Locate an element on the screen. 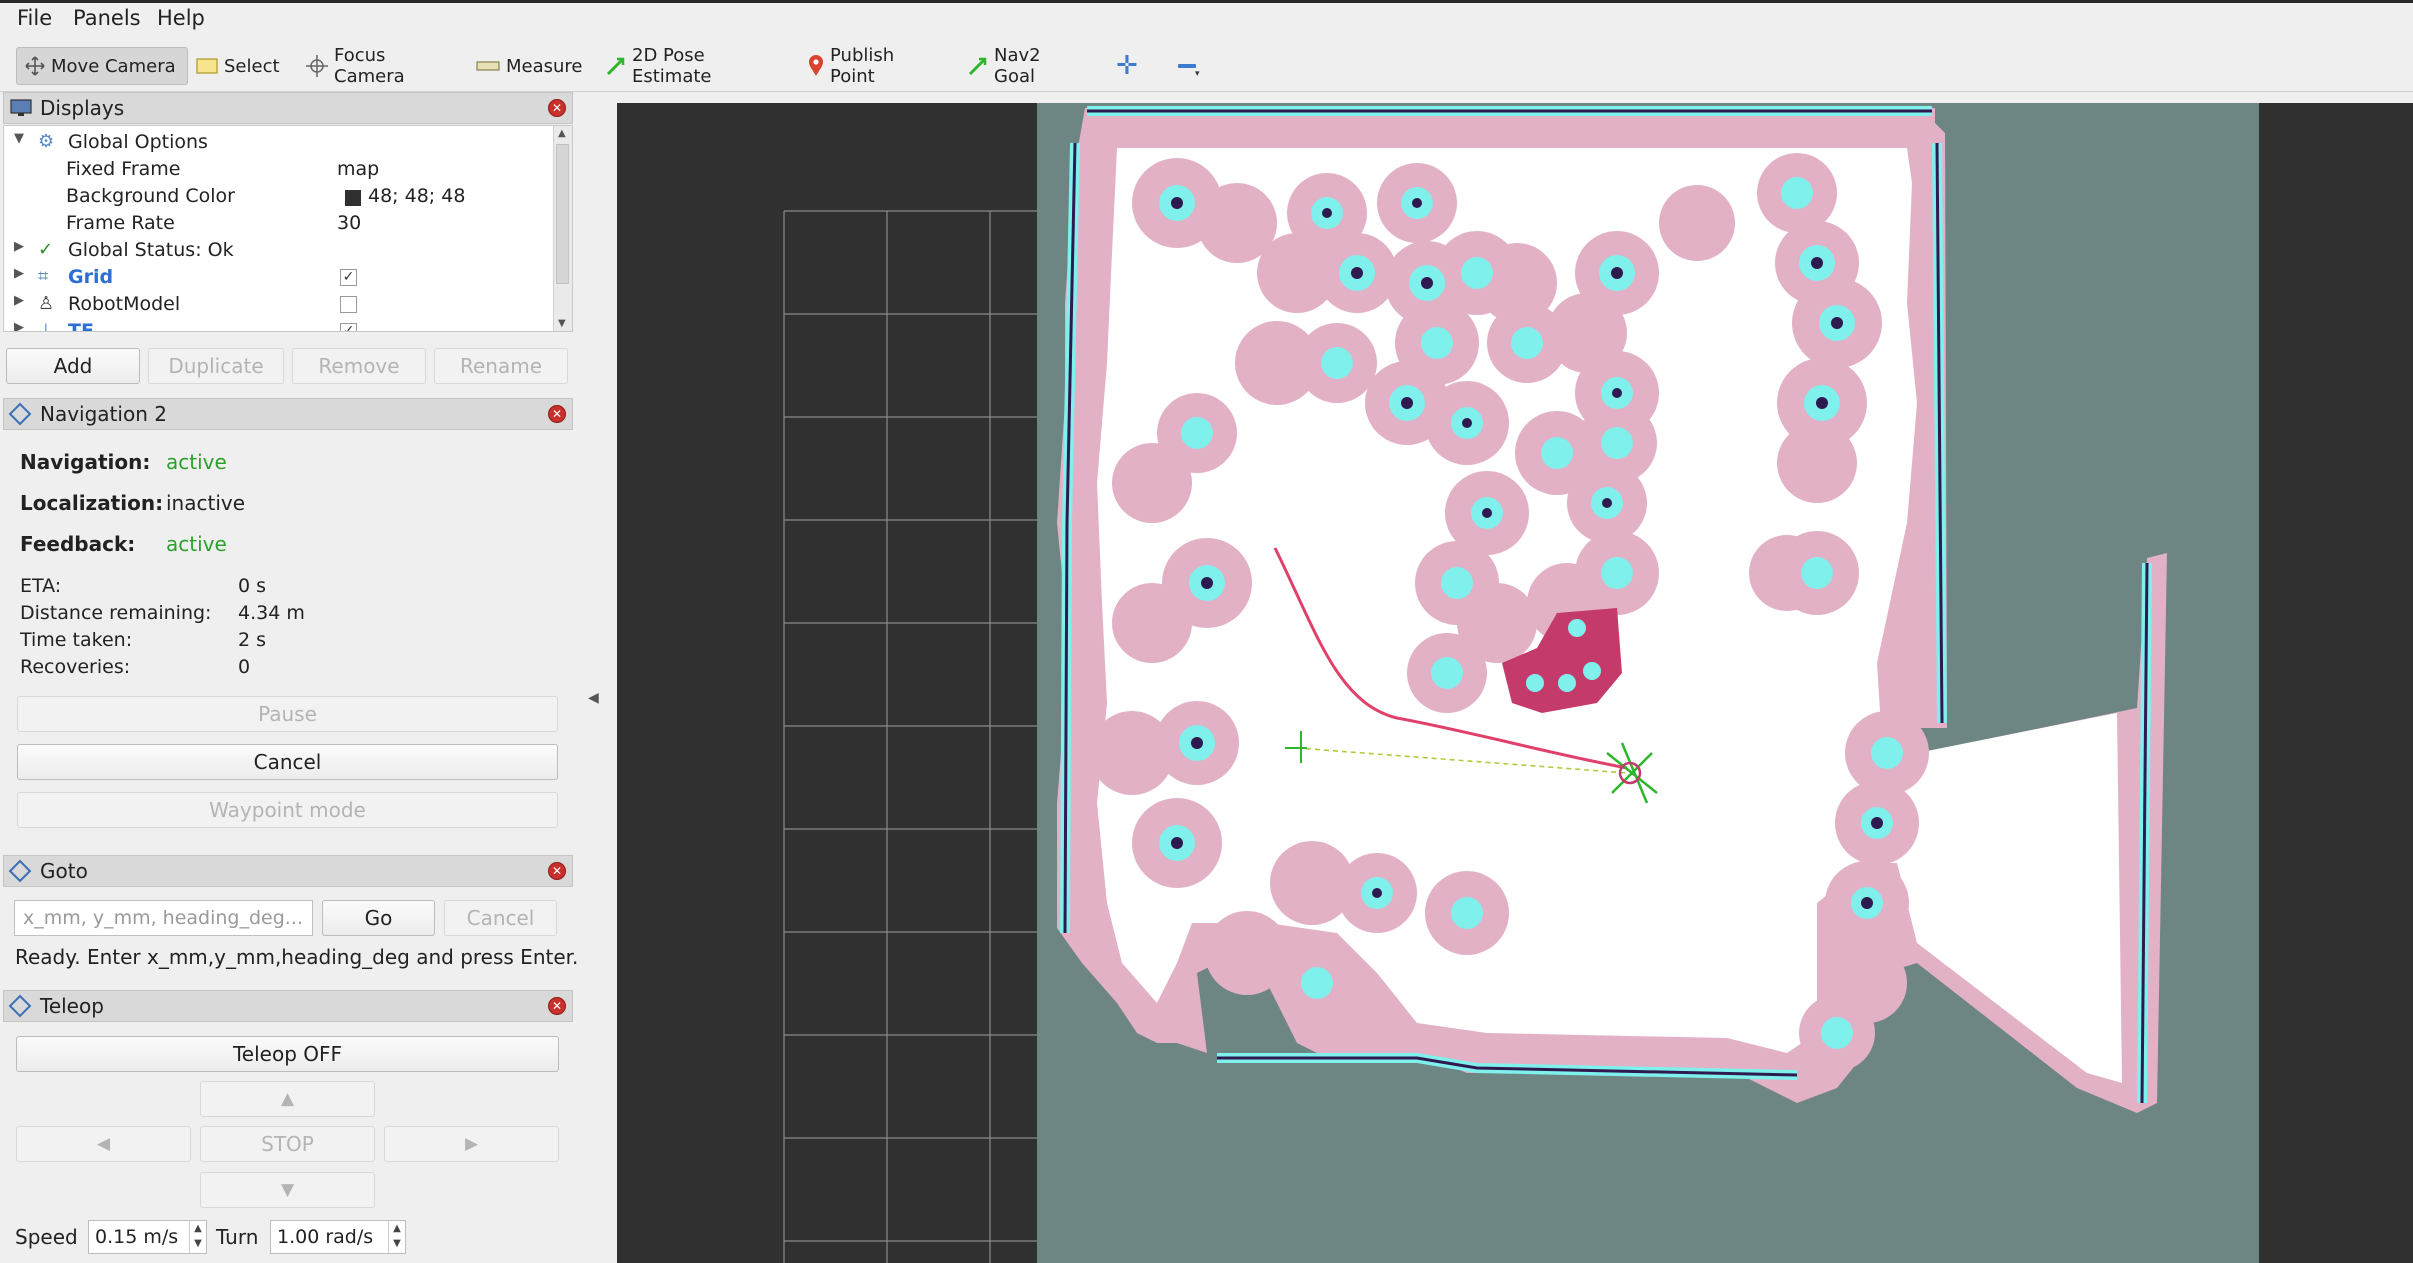  gear-icon: ⚙ is located at coordinates (46, 141).